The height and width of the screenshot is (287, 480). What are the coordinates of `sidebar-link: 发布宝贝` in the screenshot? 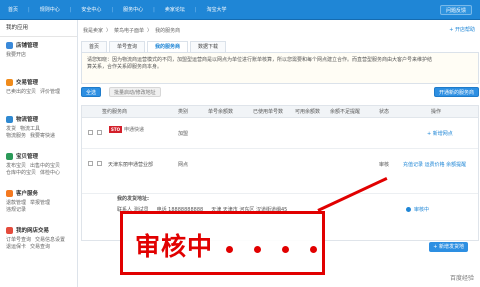 It's located at (16, 166).